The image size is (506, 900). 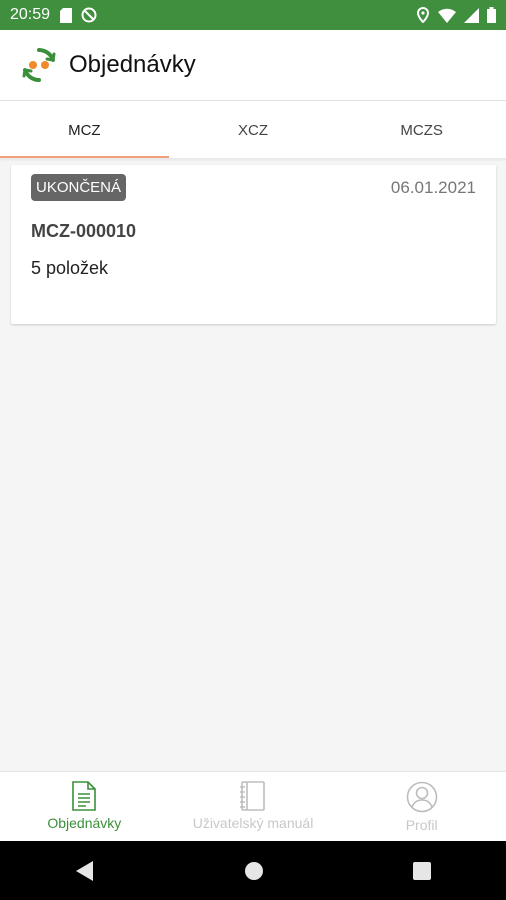 I want to click on home-icon, so click(x=254, y=871).